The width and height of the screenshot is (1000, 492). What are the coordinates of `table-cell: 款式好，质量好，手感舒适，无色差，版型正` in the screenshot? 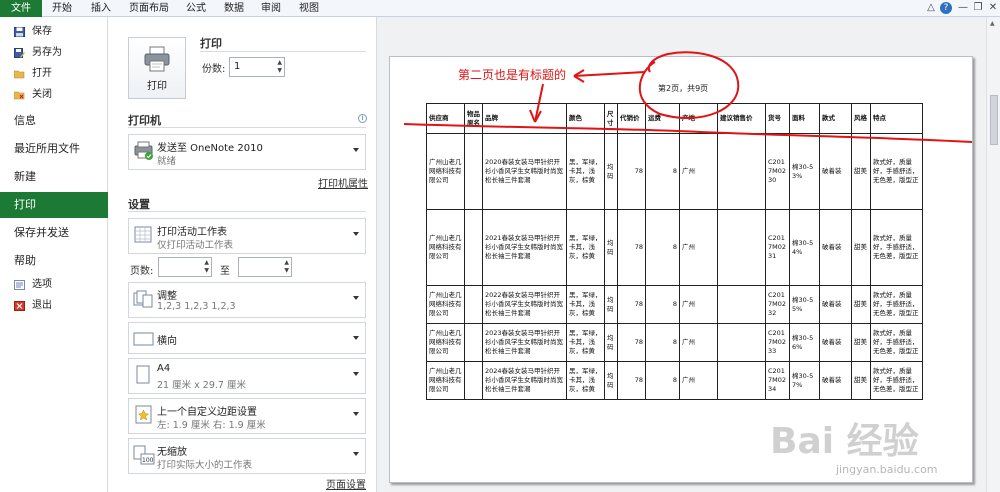 It's located at (896, 342).